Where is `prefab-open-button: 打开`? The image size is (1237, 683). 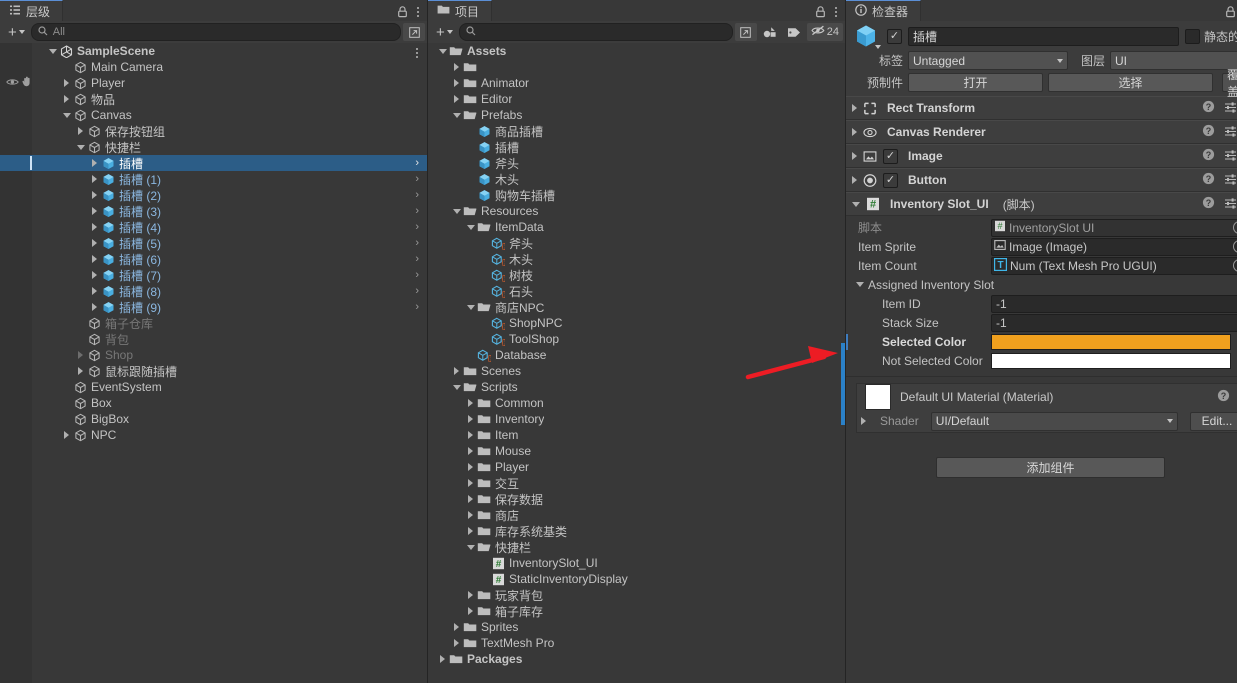 prefab-open-button: 打开 is located at coordinates (975, 82).